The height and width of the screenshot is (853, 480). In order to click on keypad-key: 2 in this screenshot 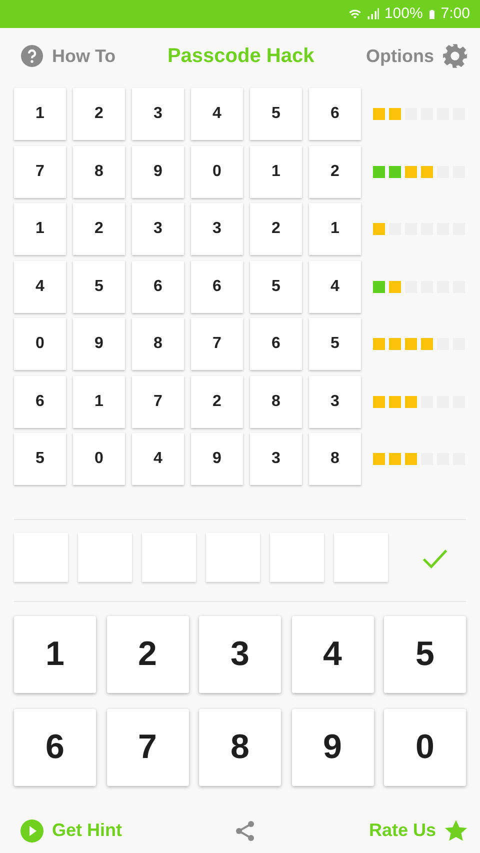, I will do `click(147, 654)`.